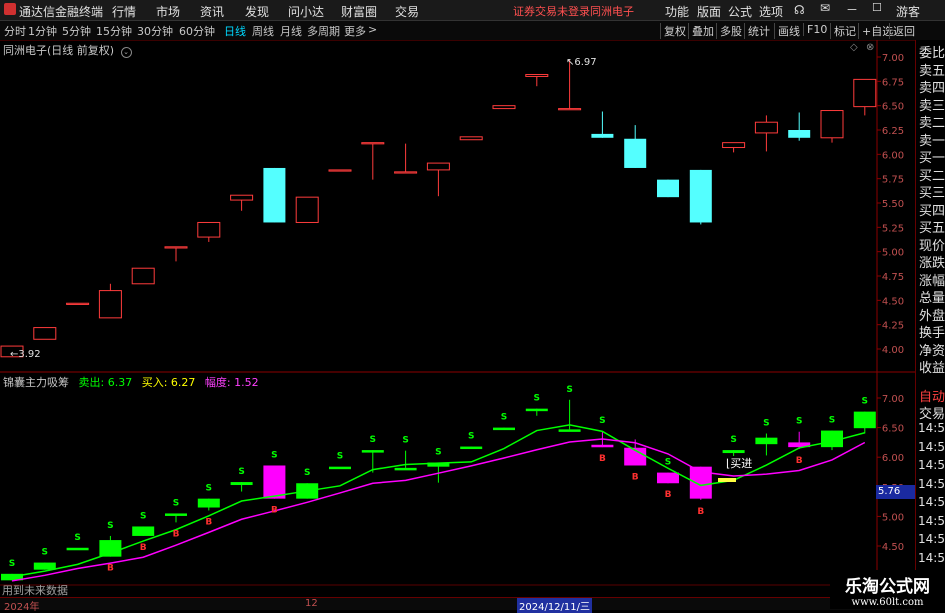  What do you see at coordinates (893, 547) in the screenshot?
I see `ind-y-tick-label: 4.50` at bounding box center [893, 547].